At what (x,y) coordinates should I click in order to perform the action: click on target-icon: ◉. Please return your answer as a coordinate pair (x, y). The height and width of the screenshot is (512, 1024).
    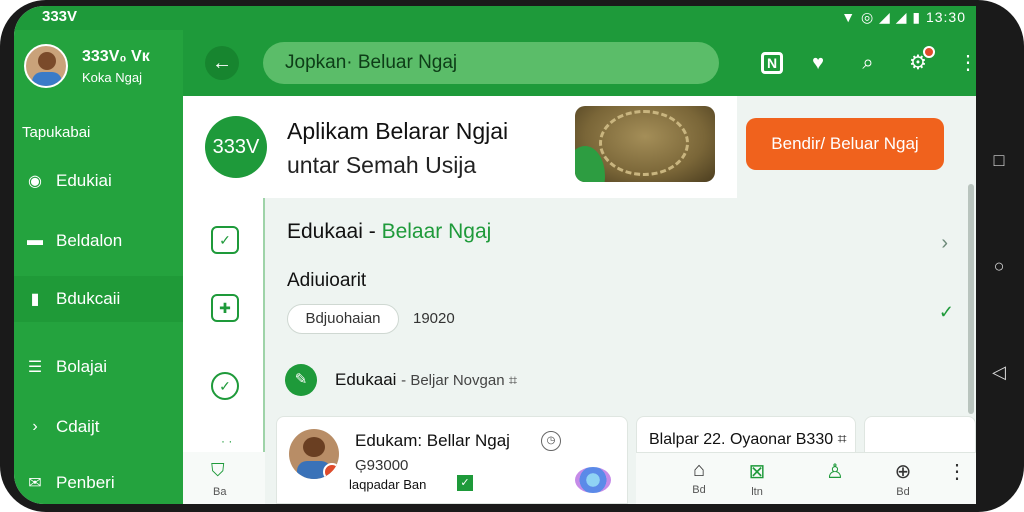
    Looking at the image, I should click on (35, 181).